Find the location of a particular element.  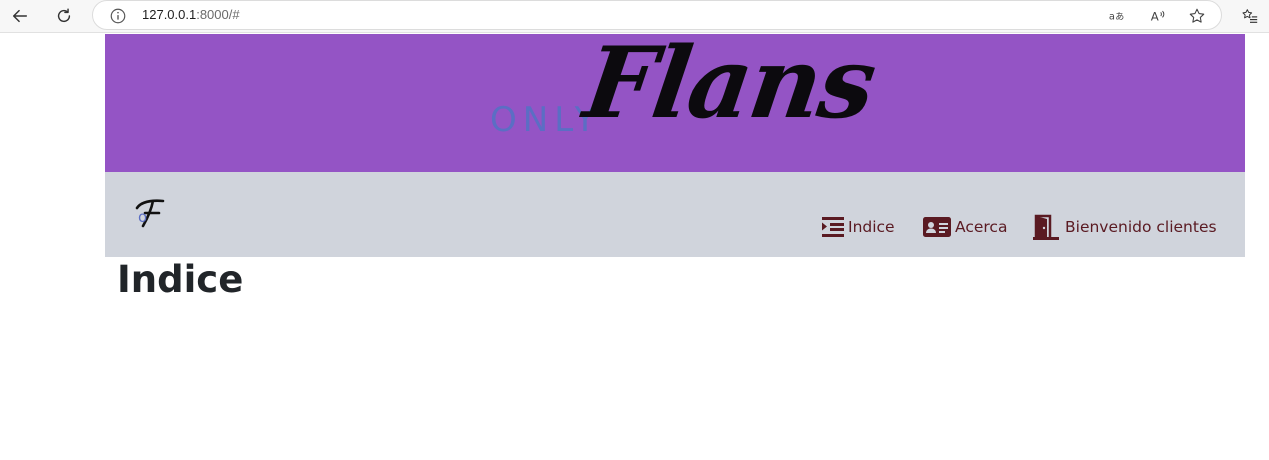

url-host: 127.0.0.1 is located at coordinates (169, 14).